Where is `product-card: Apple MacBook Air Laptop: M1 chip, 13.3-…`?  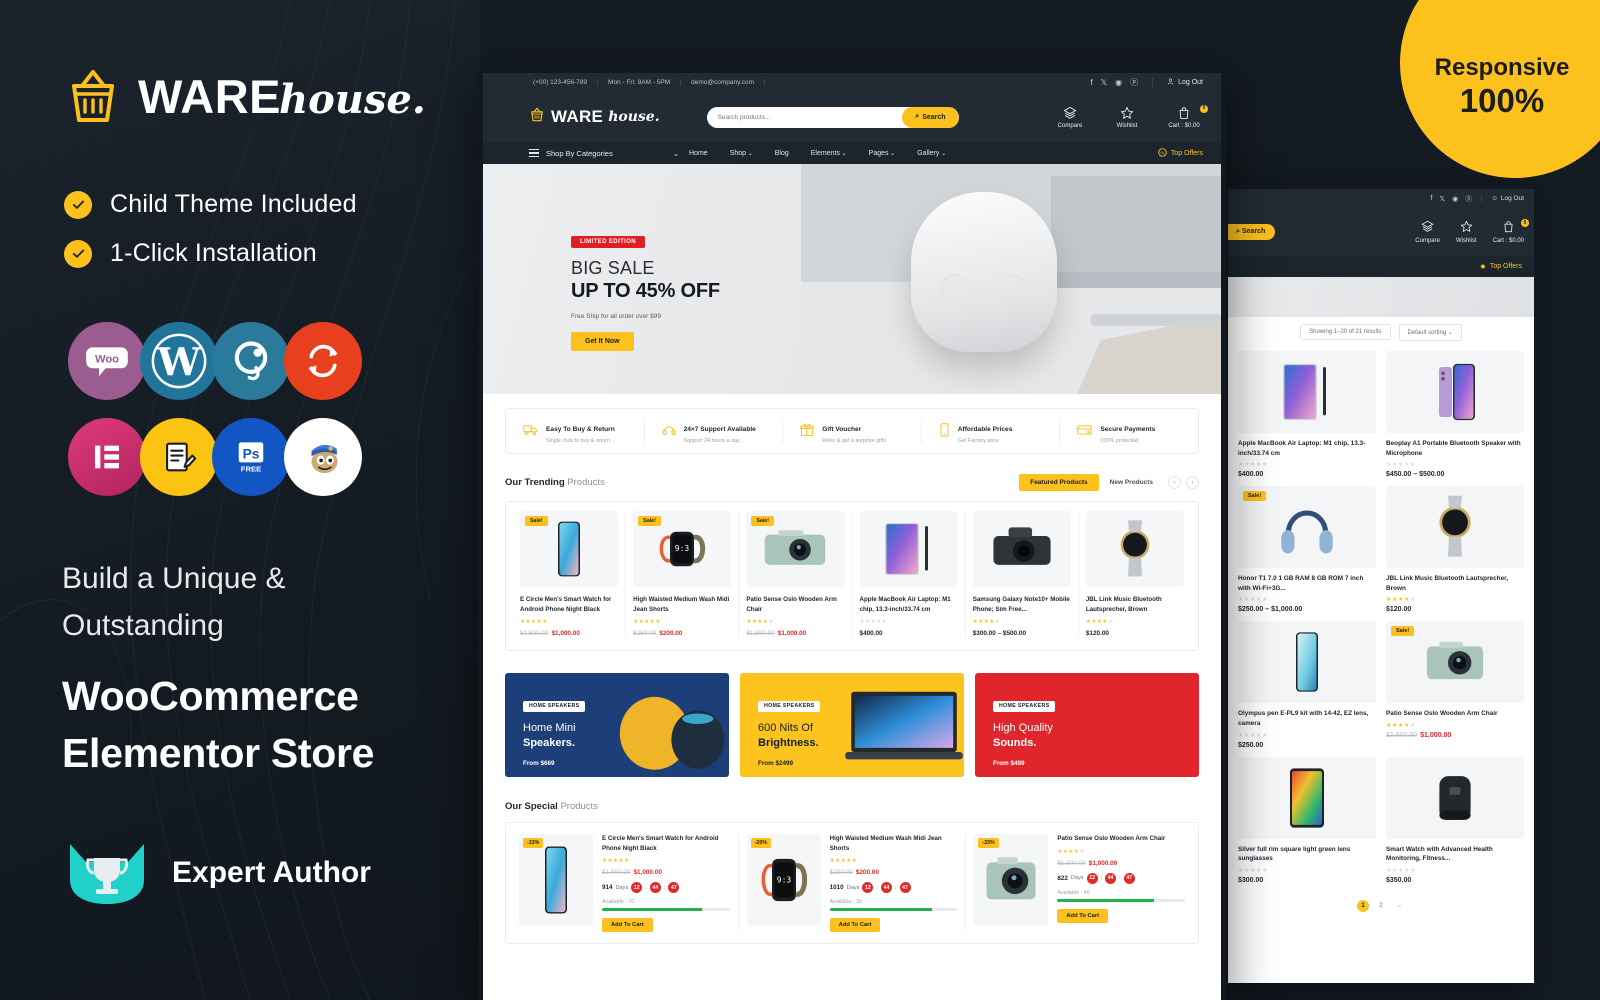 product-card: Apple MacBook Air Laptop: M1 chip, 13.3-… is located at coordinates (909, 574).